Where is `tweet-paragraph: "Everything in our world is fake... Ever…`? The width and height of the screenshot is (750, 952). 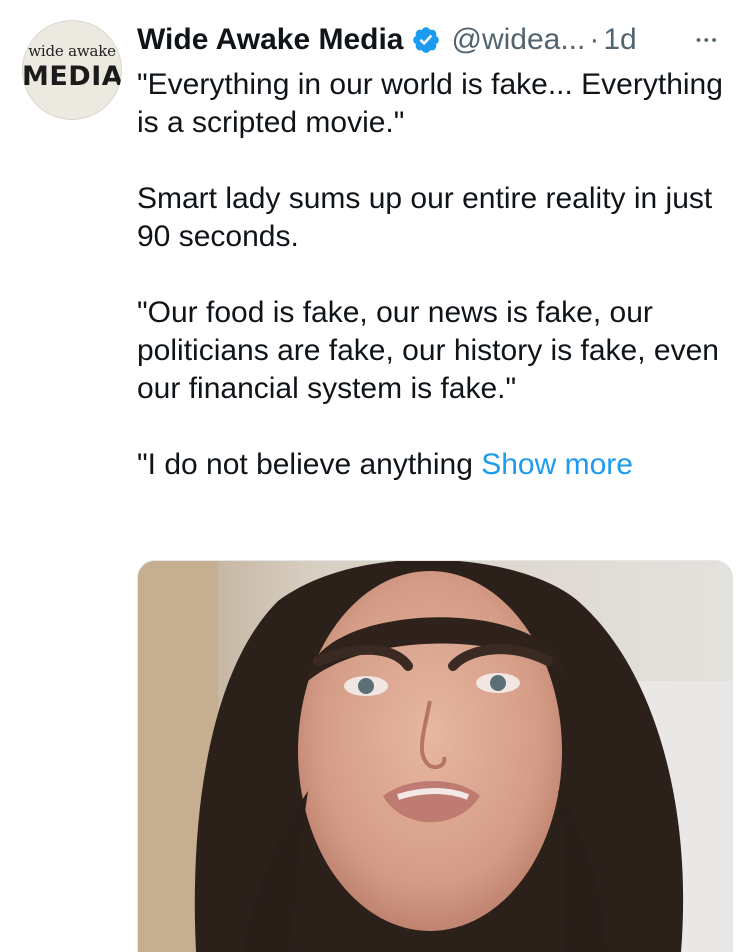 tweet-paragraph: "Everything in our world is fake... Ever… is located at coordinates (430, 103).